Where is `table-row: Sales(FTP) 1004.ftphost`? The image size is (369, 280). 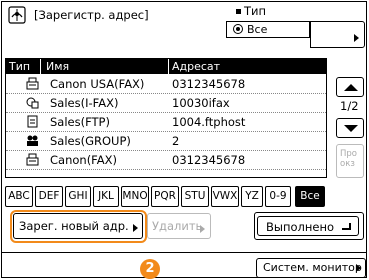
table-row: Sales(FTP) 1004.ftphost is located at coordinates (166, 122).